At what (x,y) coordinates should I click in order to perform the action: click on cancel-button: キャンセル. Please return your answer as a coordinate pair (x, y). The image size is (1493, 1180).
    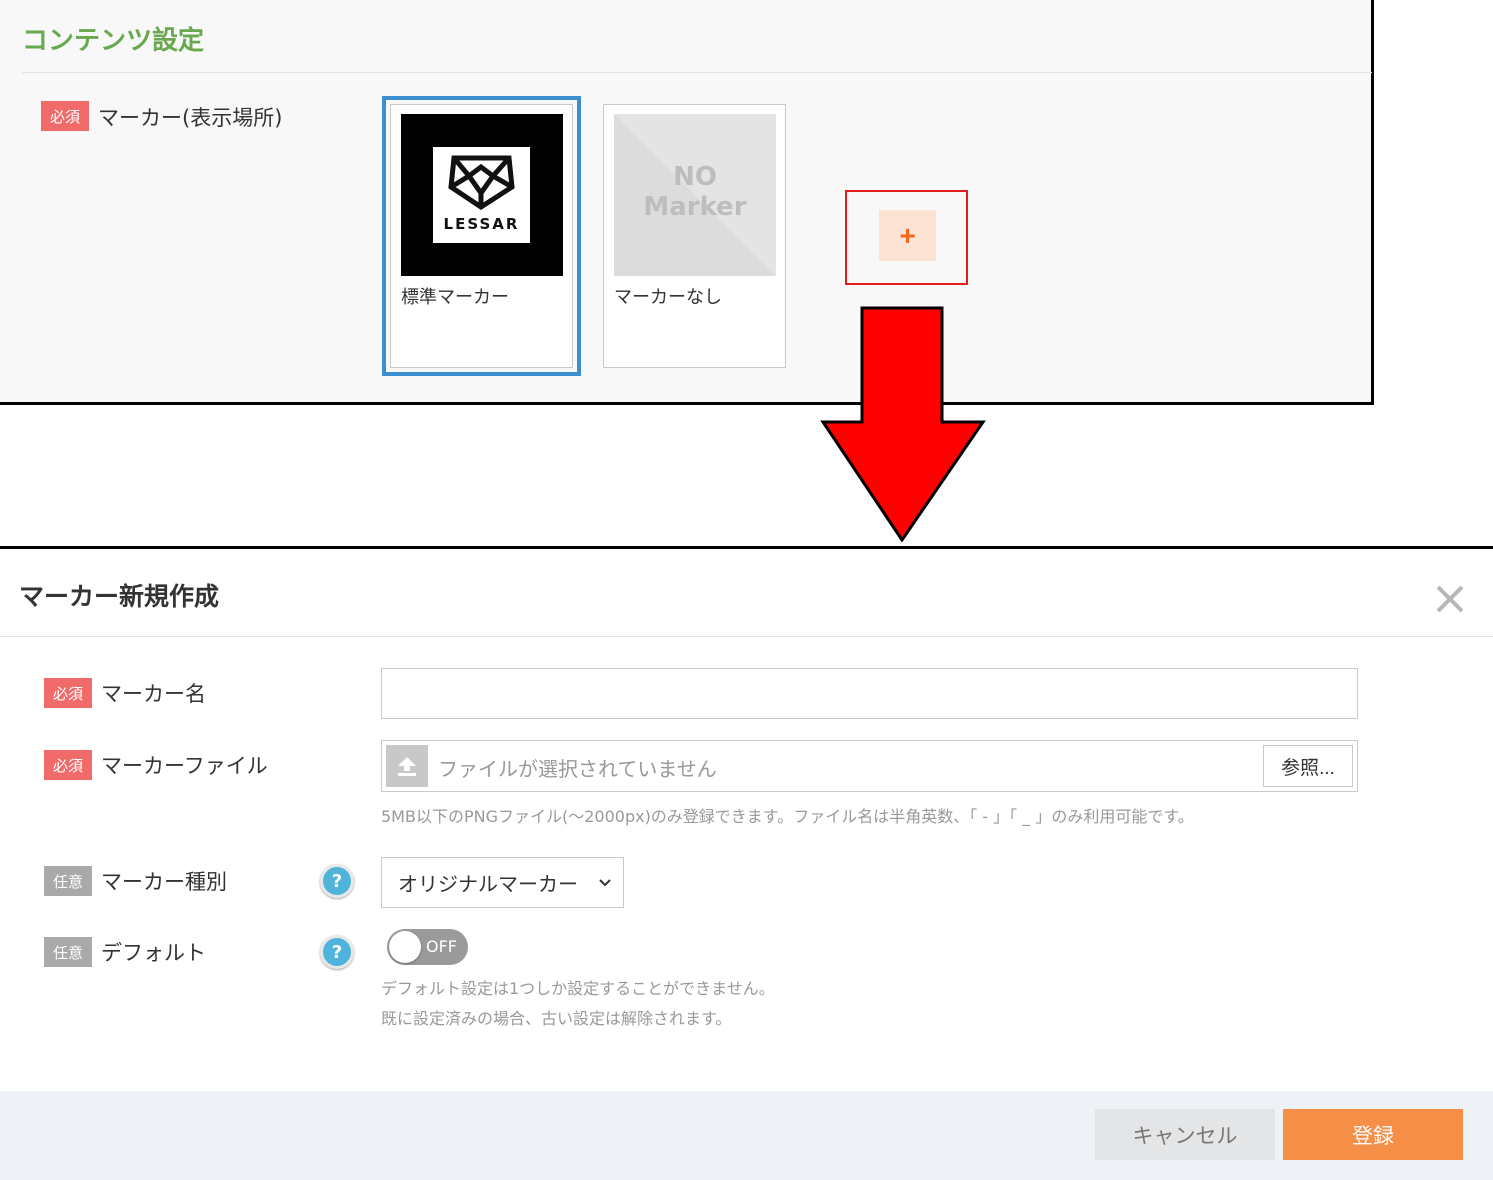
    Looking at the image, I should click on (1185, 1134).